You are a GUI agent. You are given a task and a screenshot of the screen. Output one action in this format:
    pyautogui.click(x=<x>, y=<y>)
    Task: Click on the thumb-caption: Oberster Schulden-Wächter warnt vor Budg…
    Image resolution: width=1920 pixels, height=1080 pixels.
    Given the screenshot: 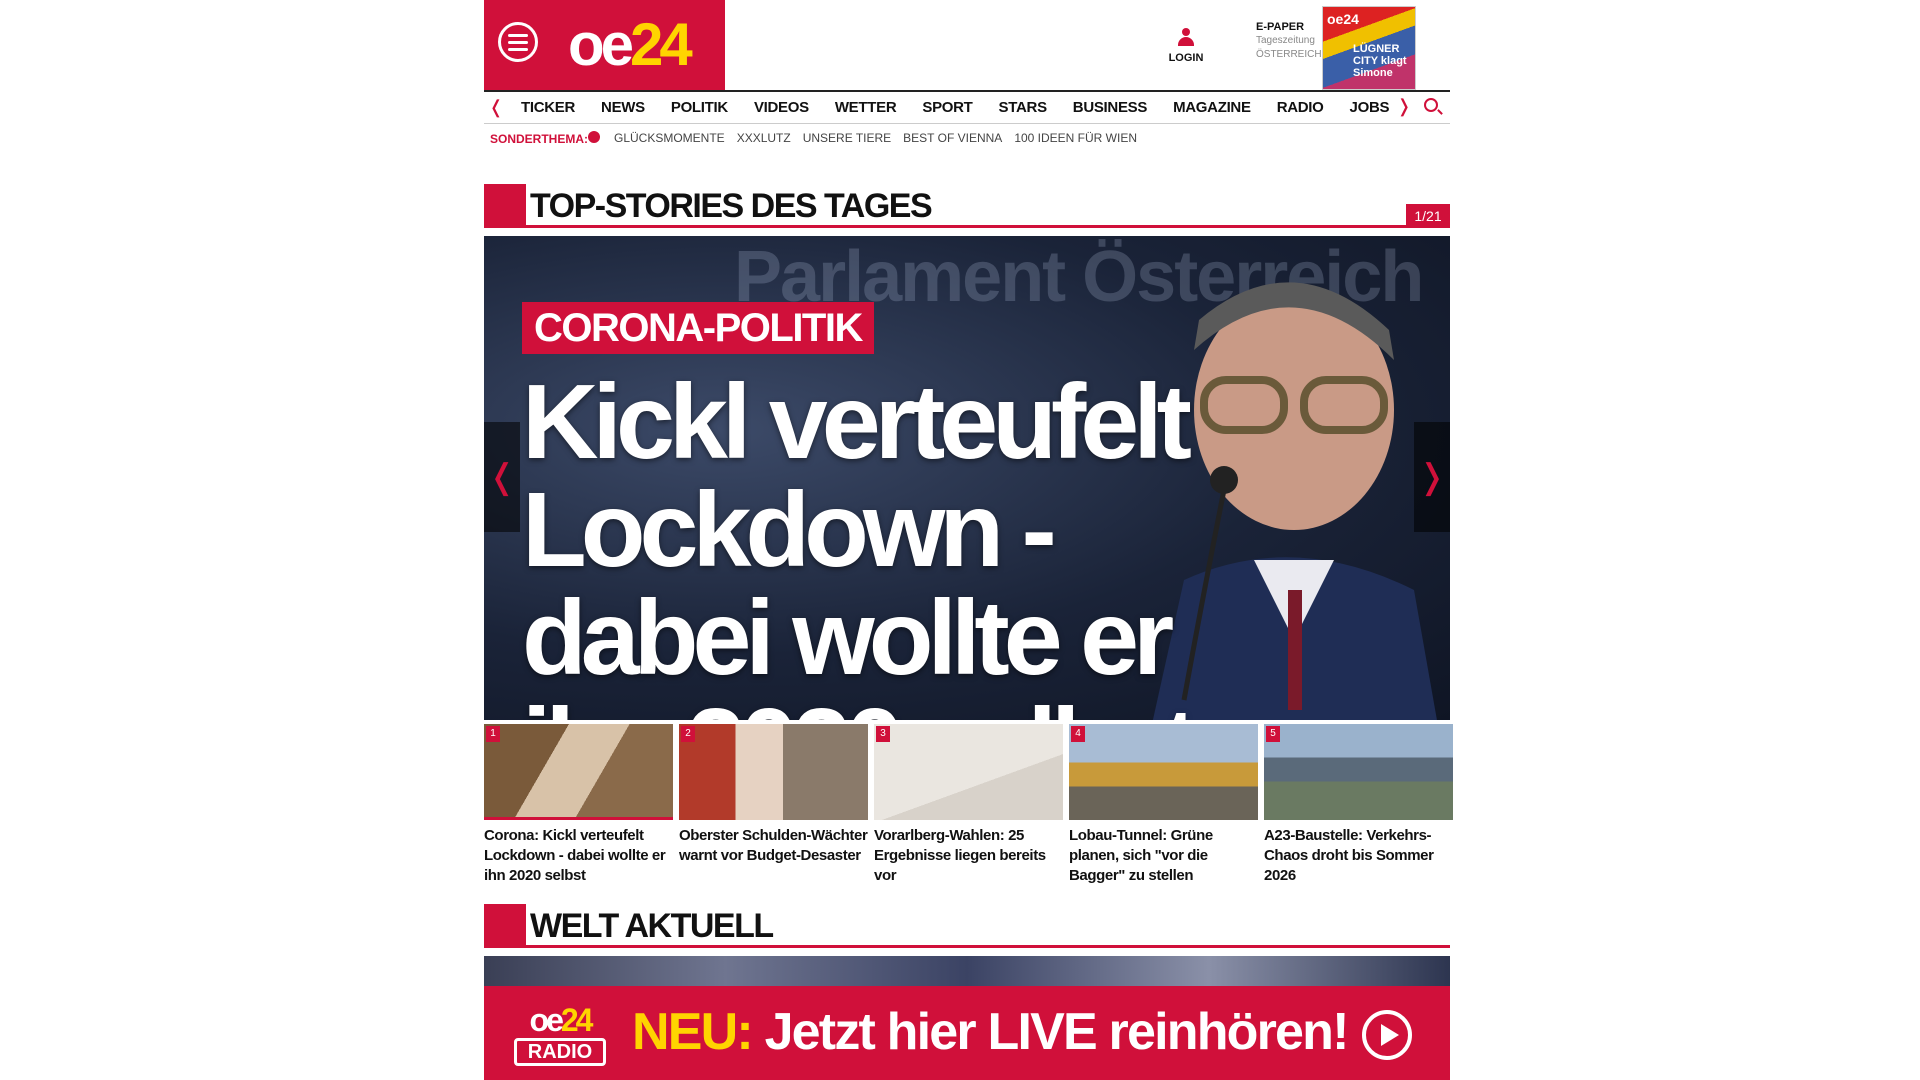 What is the action you would take?
    pyautogui.click(x=773, y=845)
    